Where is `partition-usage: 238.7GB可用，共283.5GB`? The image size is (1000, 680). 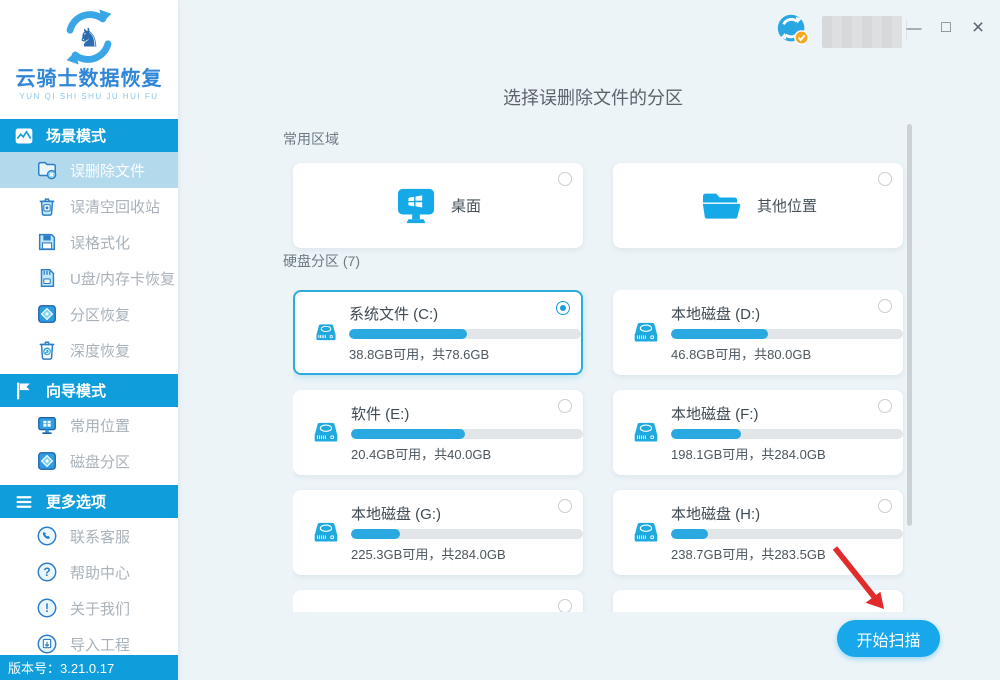 partition-usage: 238.7GB可用，共283.5GB is located at coordinates (748, 554).